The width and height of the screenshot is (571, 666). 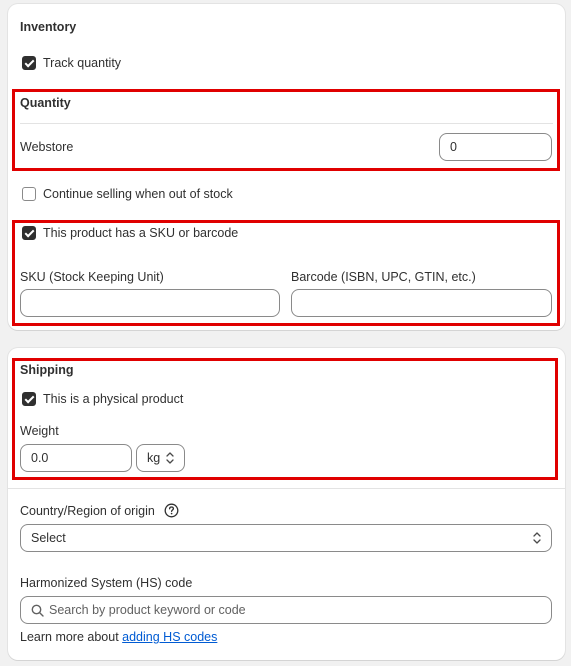 What do you see at coordinates (147, 610) in the screenshot?
I see `hs-code-placeholder: Search by product keyword or code` at bounding box center [147, 610].